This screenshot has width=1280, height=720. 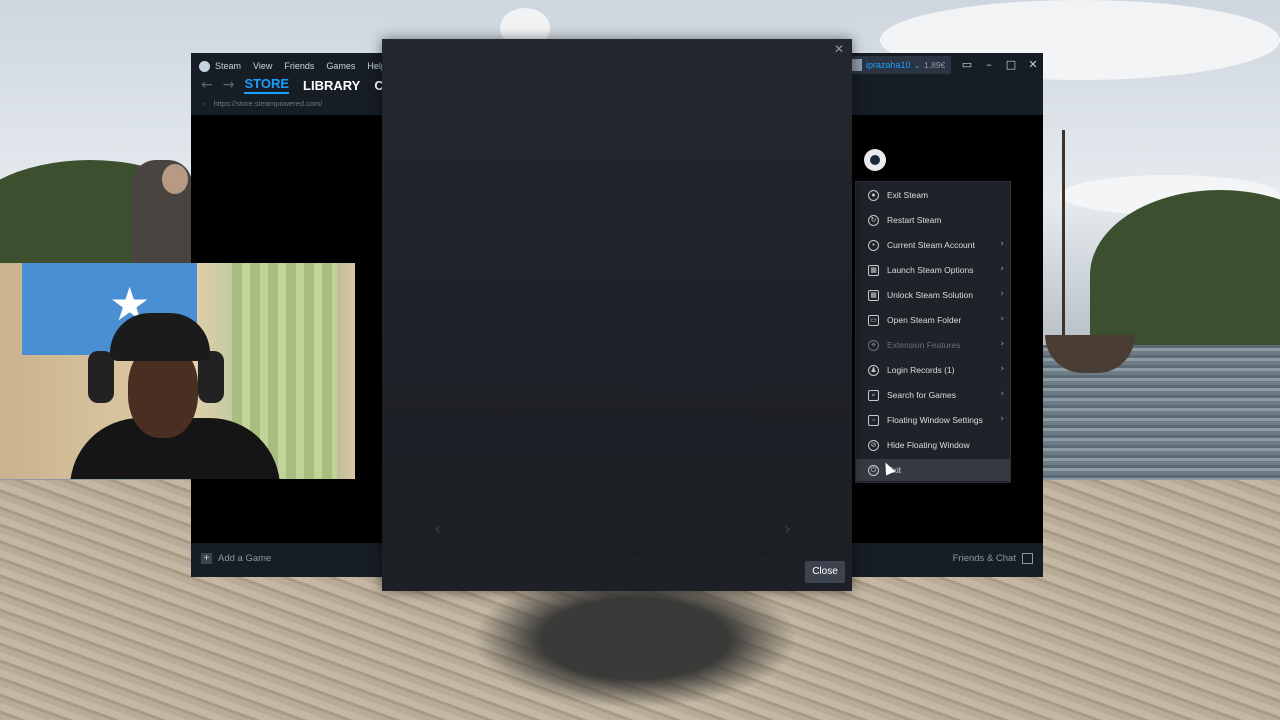 I want to click on modal-footer: Close, so click(x=617, y=573).